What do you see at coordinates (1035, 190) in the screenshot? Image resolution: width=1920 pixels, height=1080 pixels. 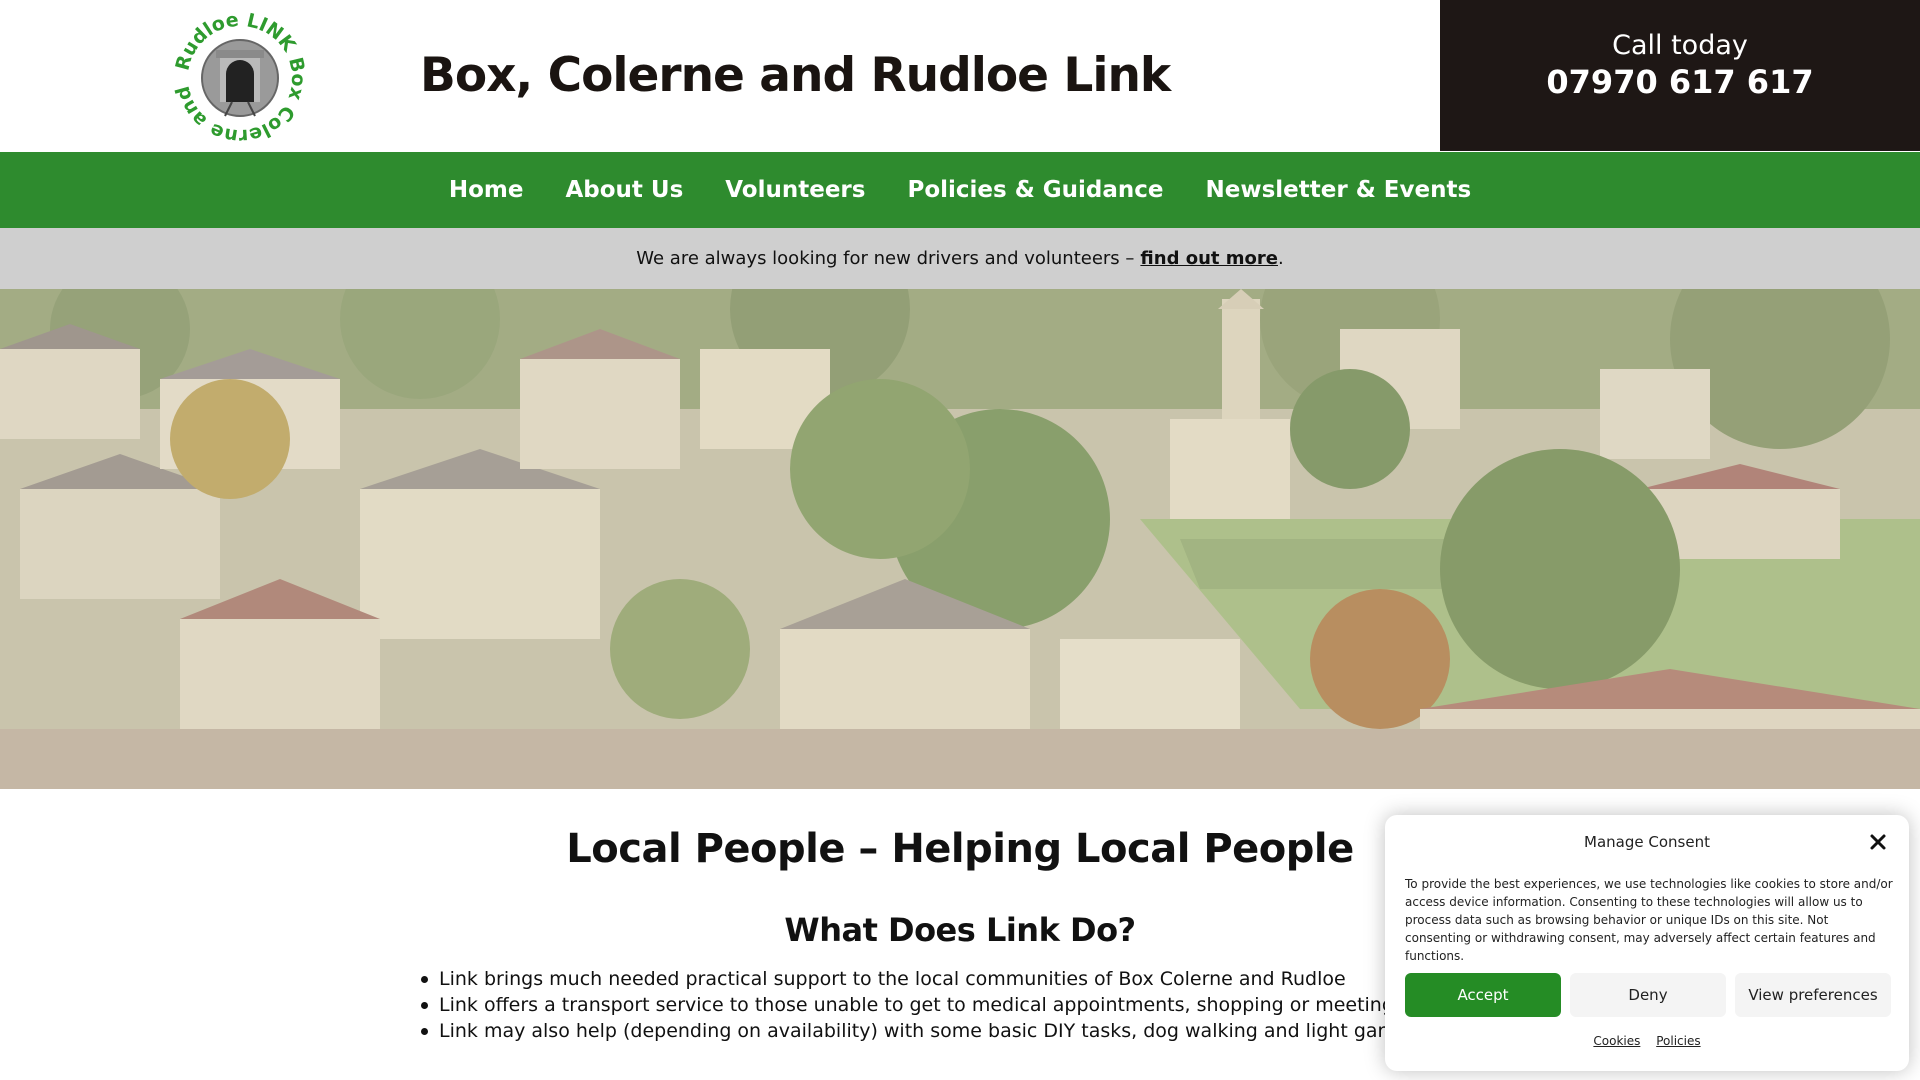 I see `nav-item-policies-guidance: Policies & Guidance` at bounding box center [1035, 190].